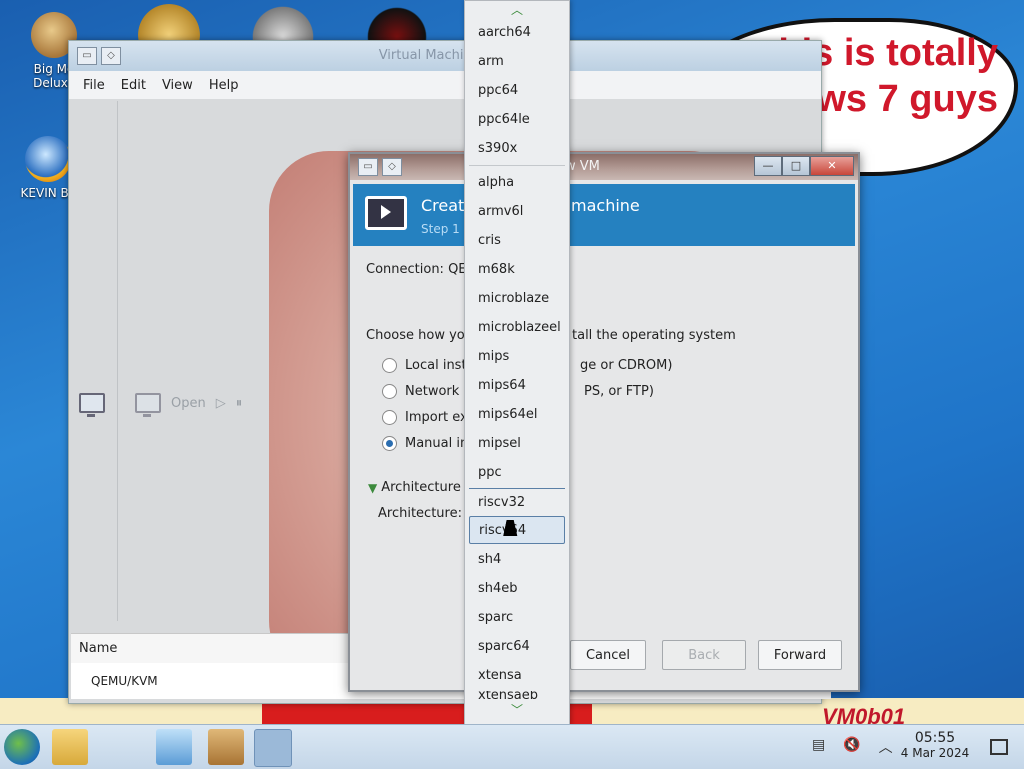  I want to click on open-button-label: Open, so click(188, 403).